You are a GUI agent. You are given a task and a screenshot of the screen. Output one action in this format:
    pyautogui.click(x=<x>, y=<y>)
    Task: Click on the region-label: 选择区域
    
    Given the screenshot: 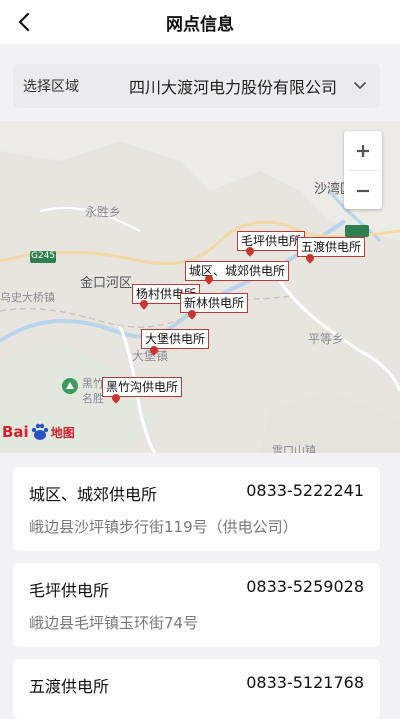 What is the action you would take?
    pyautogui.click(x=51, y=87)
    